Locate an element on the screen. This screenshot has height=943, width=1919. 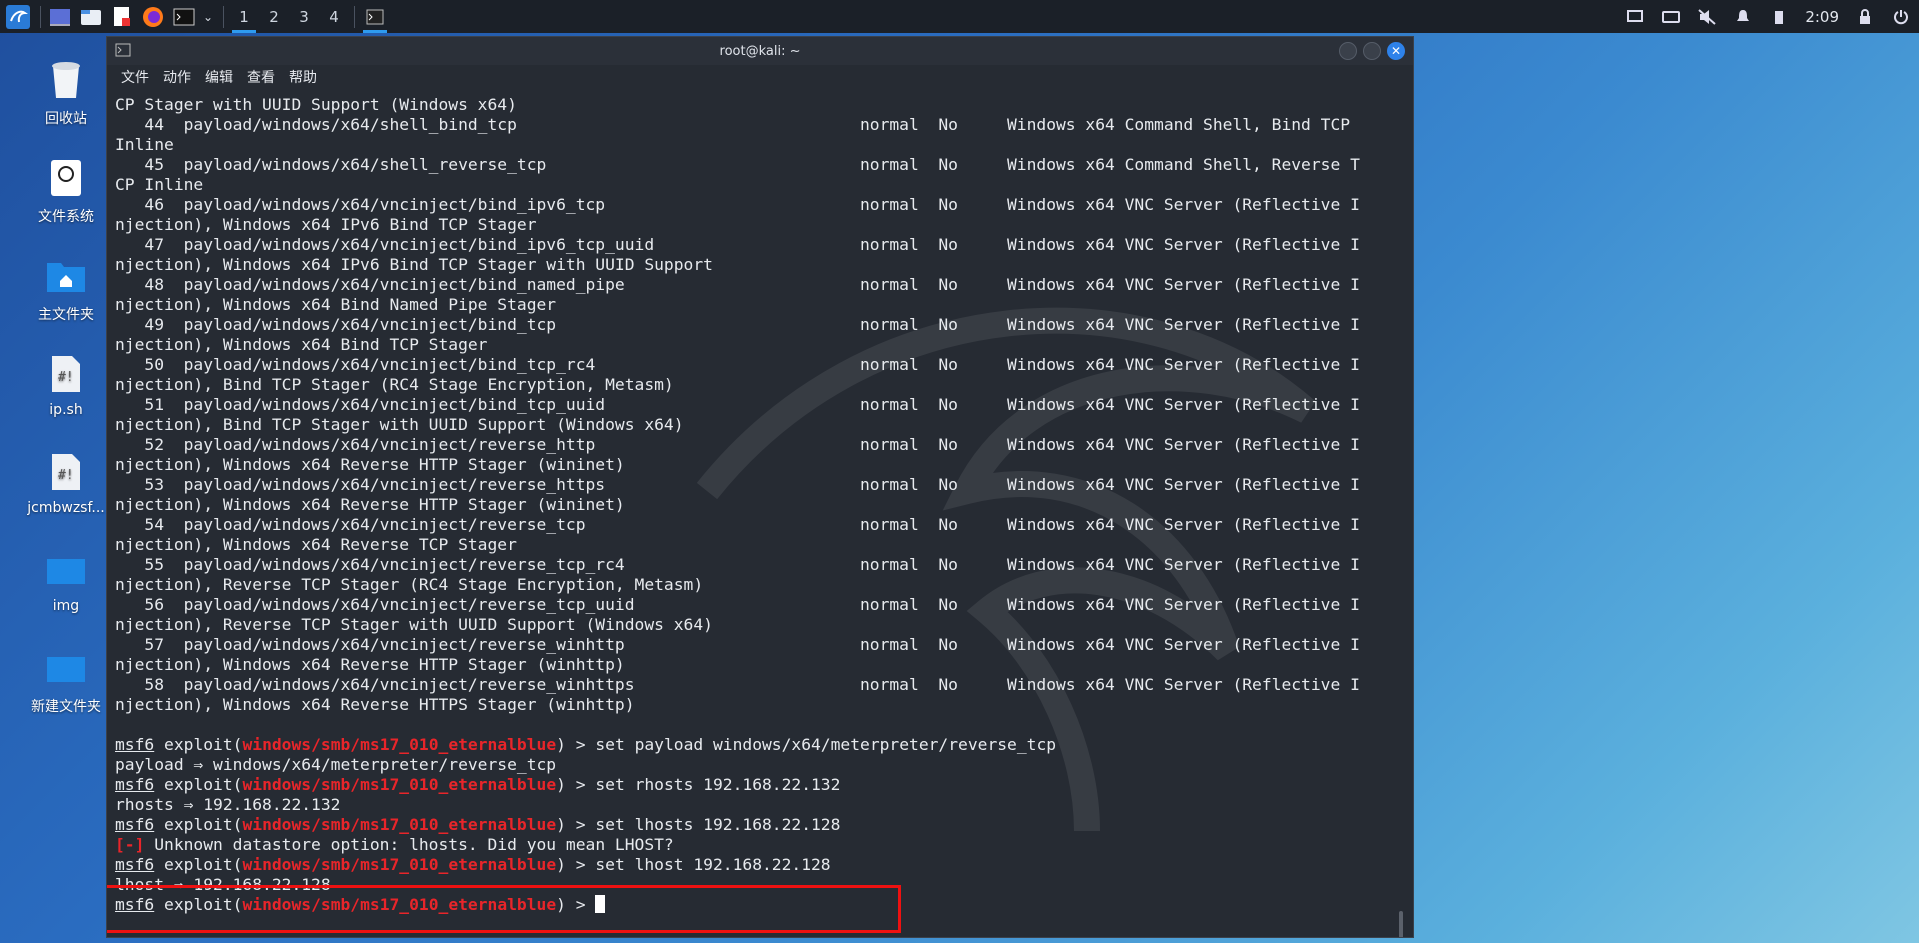
desktop-icon-new-folder: 新建文件夹 is located at coordinates (66, 681).